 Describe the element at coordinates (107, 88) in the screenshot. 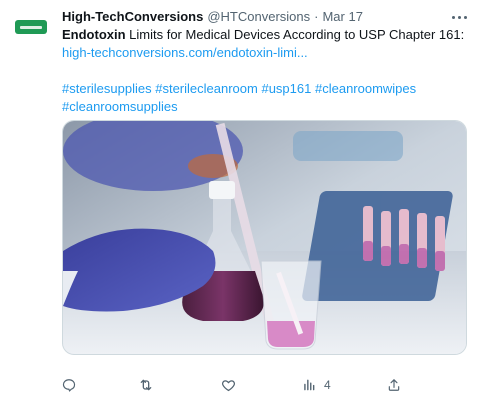

I see `hashtag: #sterilesupplies` at that location.